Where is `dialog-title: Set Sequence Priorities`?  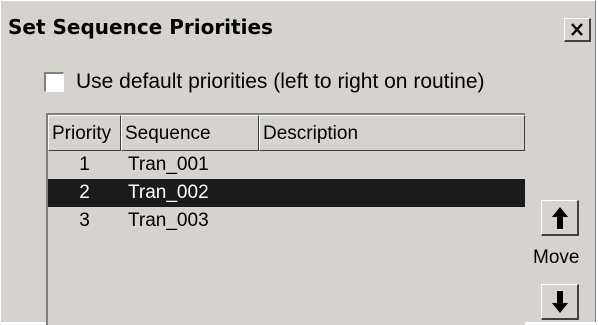 dialog-title: Set Sequence Priorities is located at coordinates (140, 27).